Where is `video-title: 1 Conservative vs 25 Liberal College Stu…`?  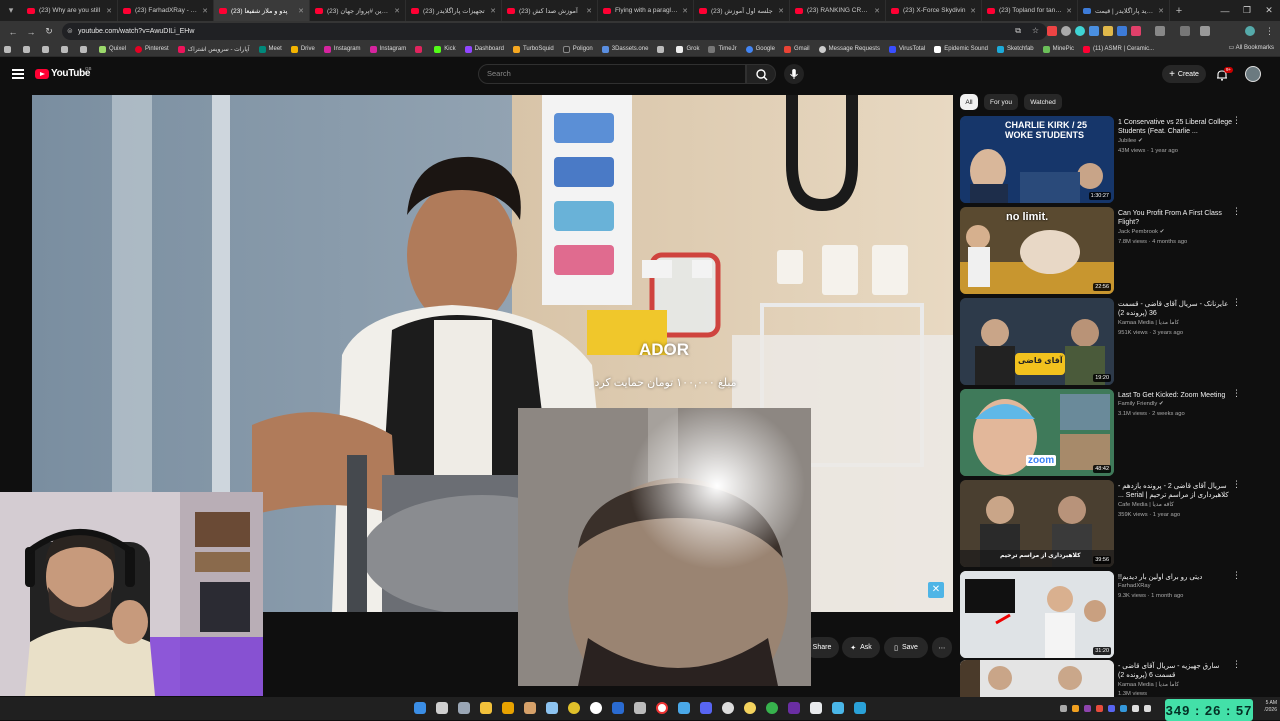
video-title: 1 Conservative vs 25 Liberal College Stu… is located at coordinates (1175, 127).